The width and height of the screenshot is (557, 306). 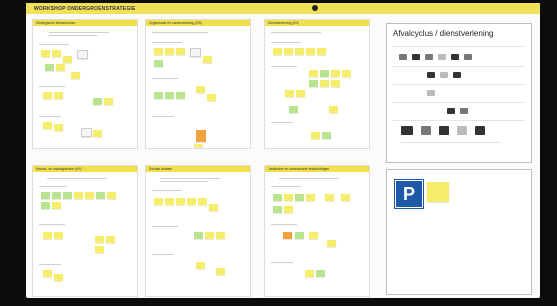 I want to click on frame-strategic-infrastructure: Strategische infrastructuur, so click(x=85, y=84).